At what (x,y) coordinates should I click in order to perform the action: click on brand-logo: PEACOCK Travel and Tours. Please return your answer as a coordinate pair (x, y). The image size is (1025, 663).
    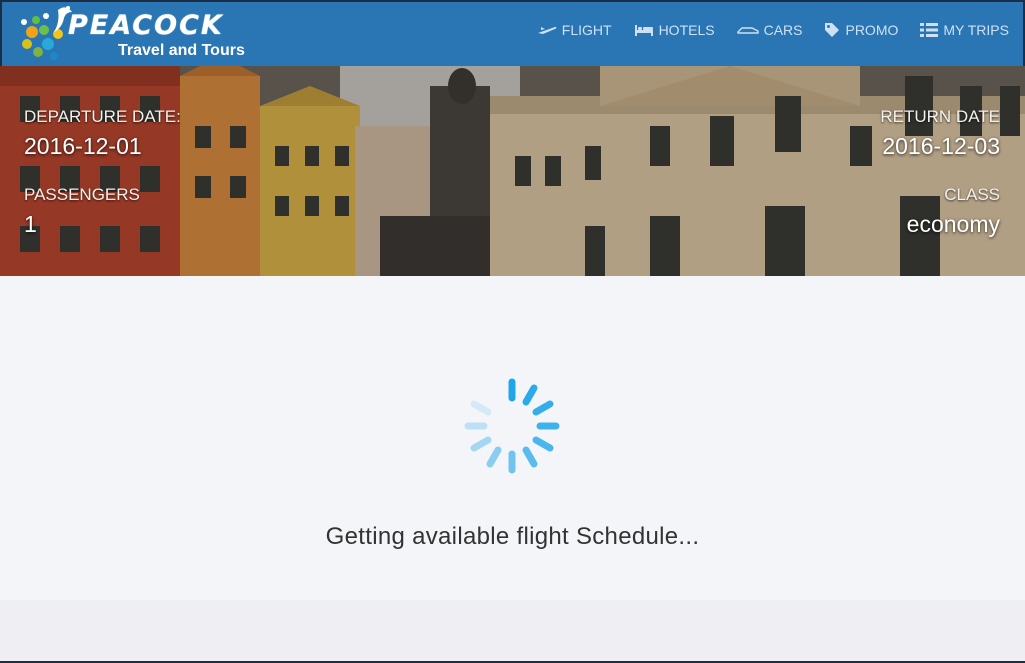
    Looking at the image, I should click on (138, 34).